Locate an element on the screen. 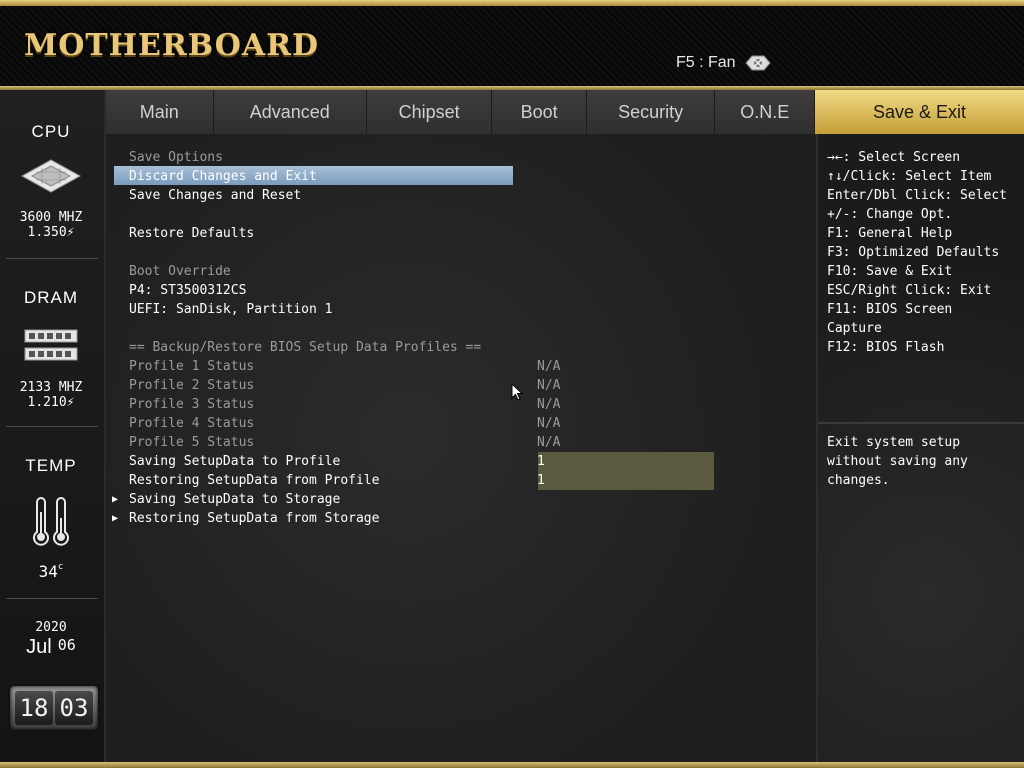  saving-profile-value: 1 is located at coordinates (541, 461).